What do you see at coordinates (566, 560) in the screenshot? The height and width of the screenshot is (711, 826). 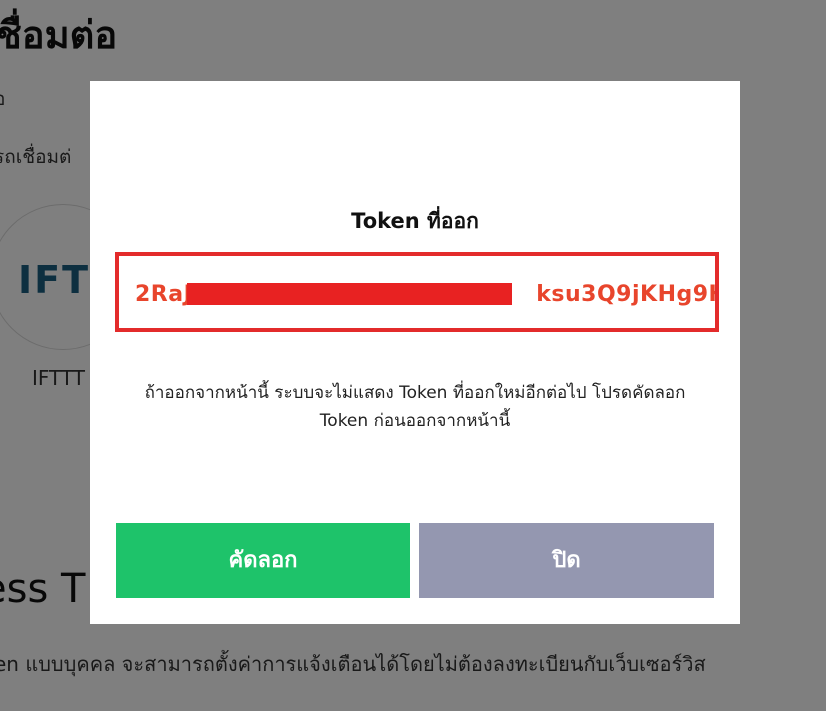 I see `close-button: ปิด` at bounding box center [566, 560].